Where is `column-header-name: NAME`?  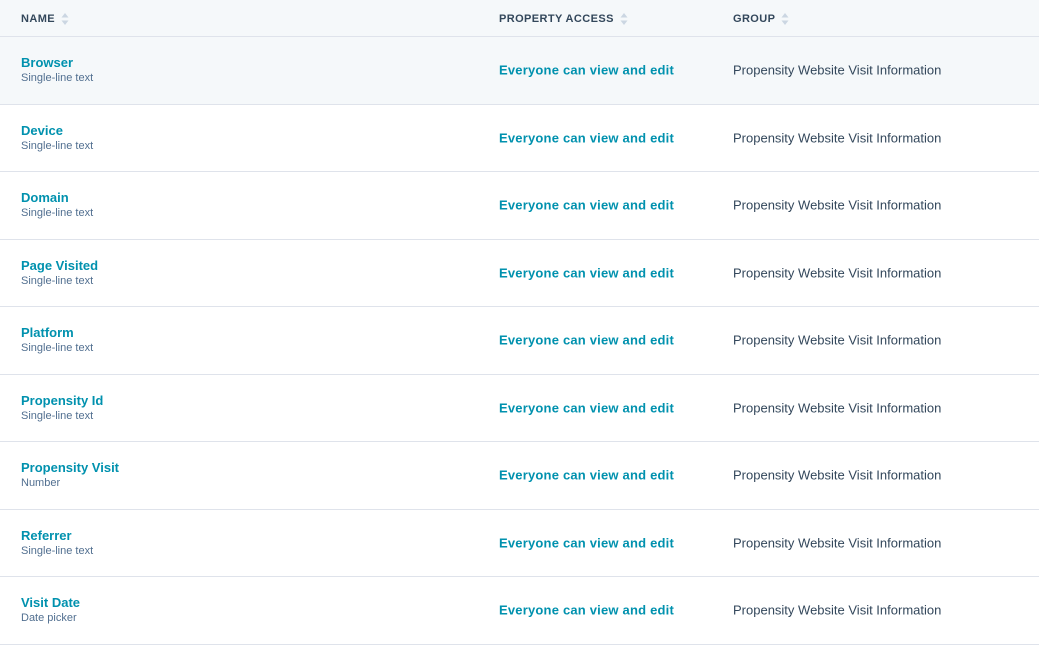 column-header-name: NAME is located at coordinates (45, 18).